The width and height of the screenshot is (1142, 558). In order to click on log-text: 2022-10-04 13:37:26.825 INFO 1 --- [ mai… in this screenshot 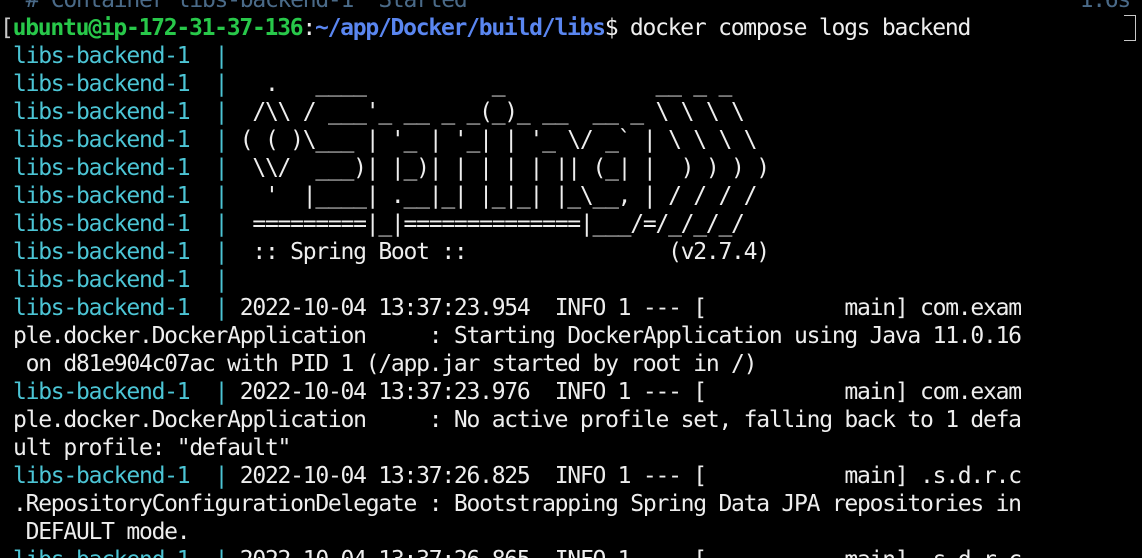, I will do `click(630, 476)`.